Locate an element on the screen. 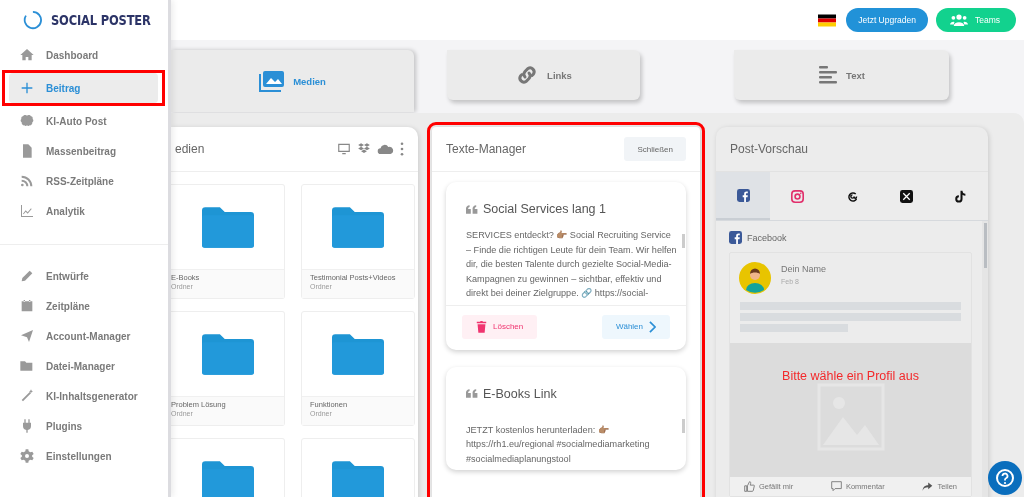  nav-item: Entwürfe is located at coordinates (84, 276).